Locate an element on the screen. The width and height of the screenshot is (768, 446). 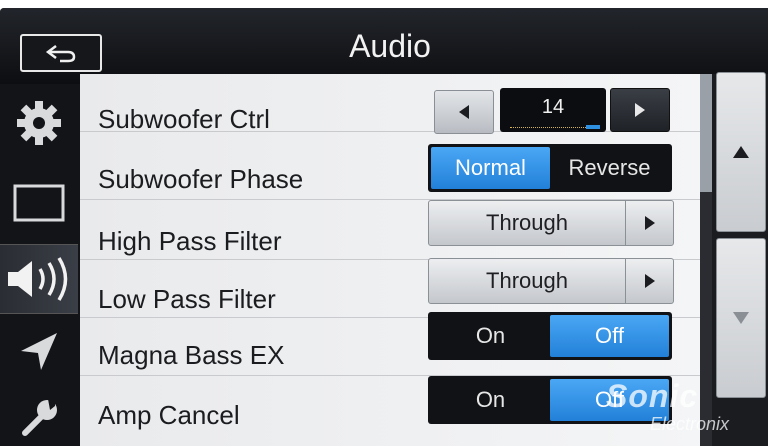
subwoofer-phase-toggle: Normal Reverse is located at coordinates (550, 168).